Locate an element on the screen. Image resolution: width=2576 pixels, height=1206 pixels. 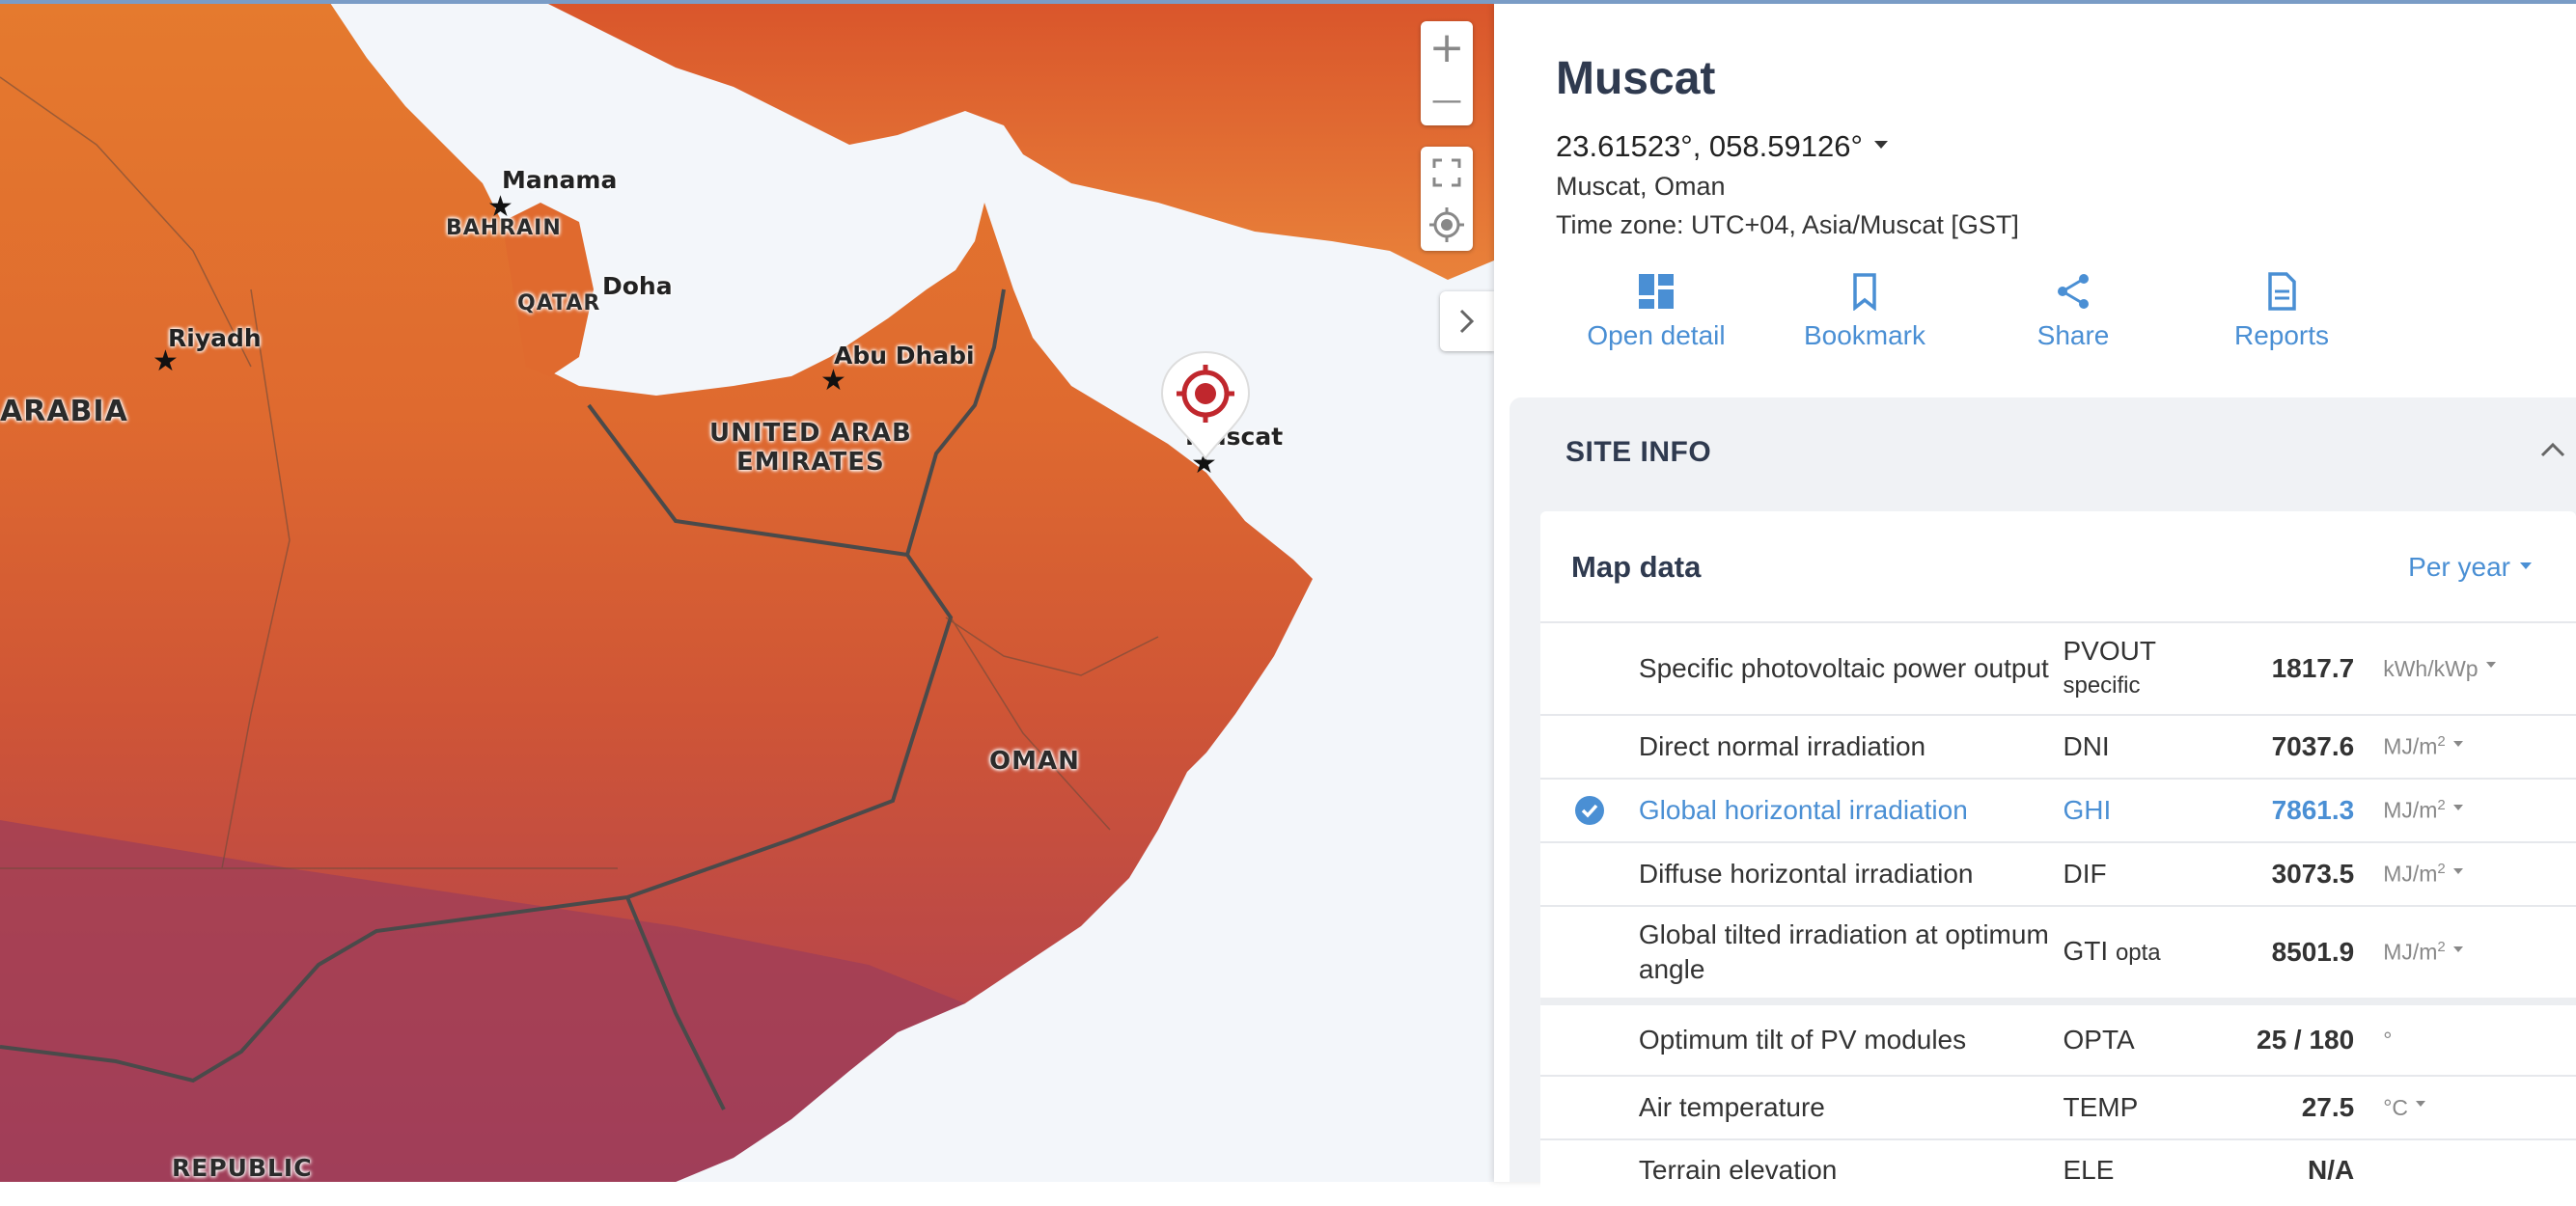
row-name: Diffuse horizontal irradiation is located at coordinates (1806, 874).